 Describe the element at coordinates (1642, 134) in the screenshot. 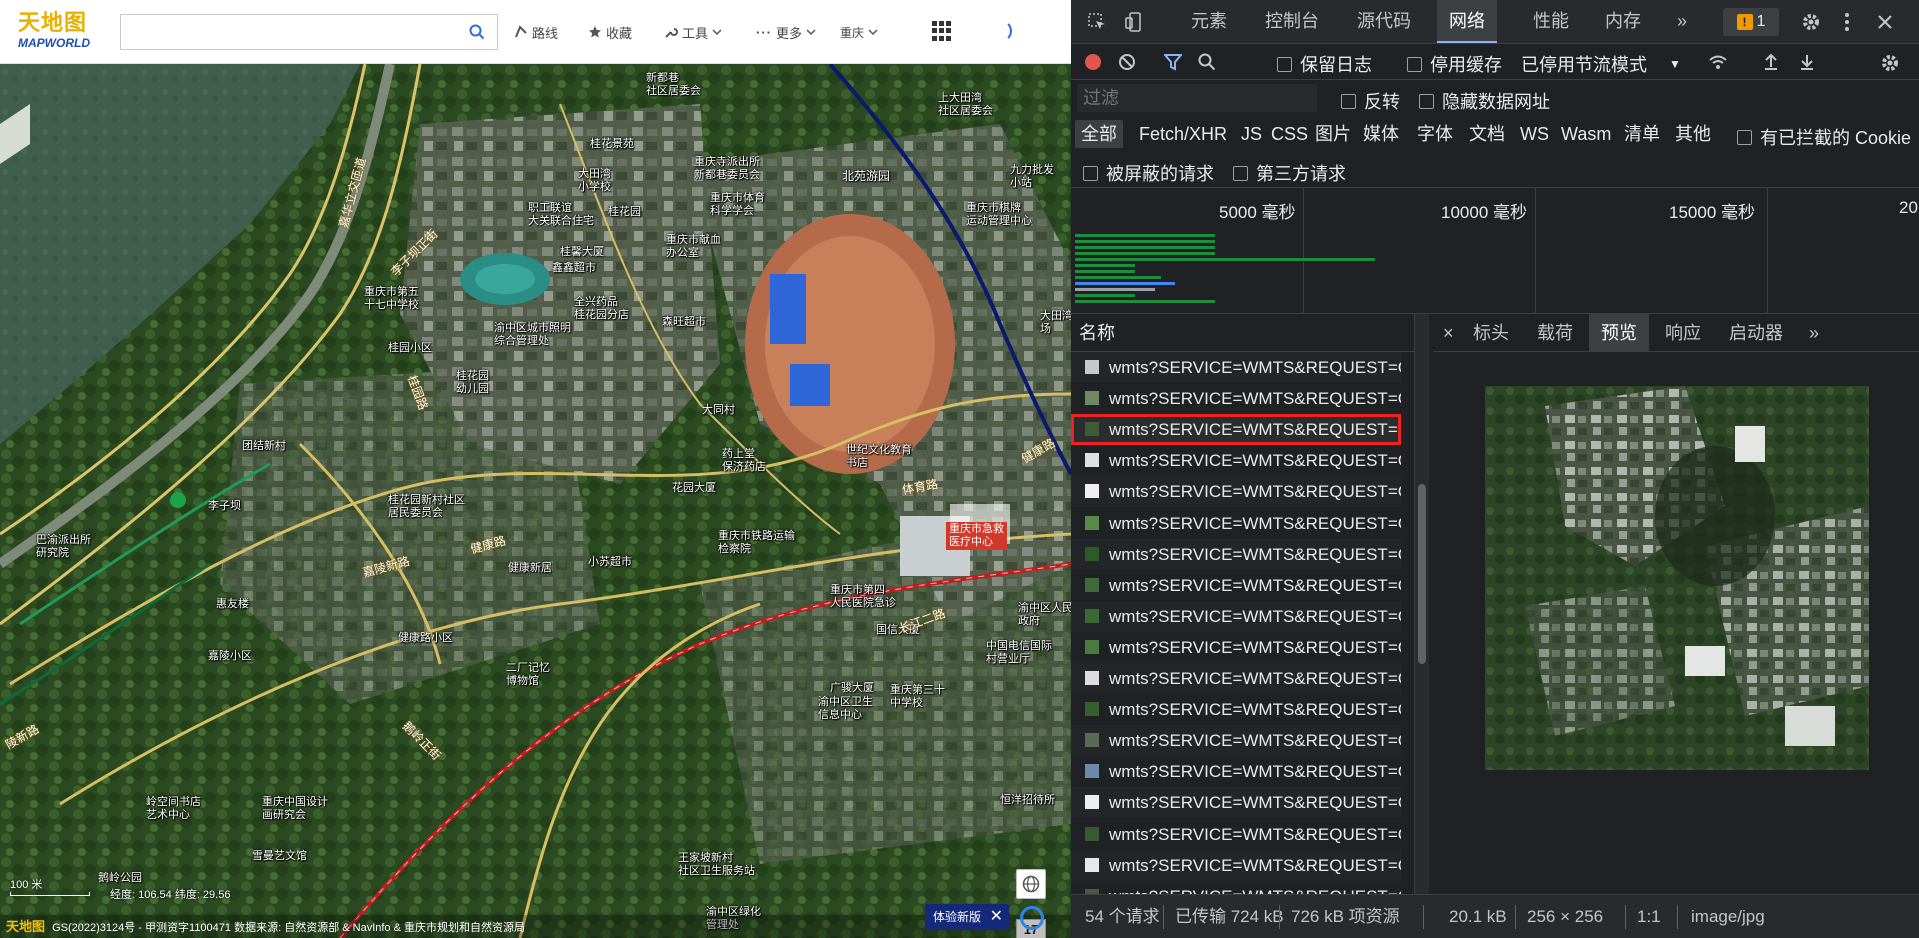

I see `type-manifest: 清单` at that location.